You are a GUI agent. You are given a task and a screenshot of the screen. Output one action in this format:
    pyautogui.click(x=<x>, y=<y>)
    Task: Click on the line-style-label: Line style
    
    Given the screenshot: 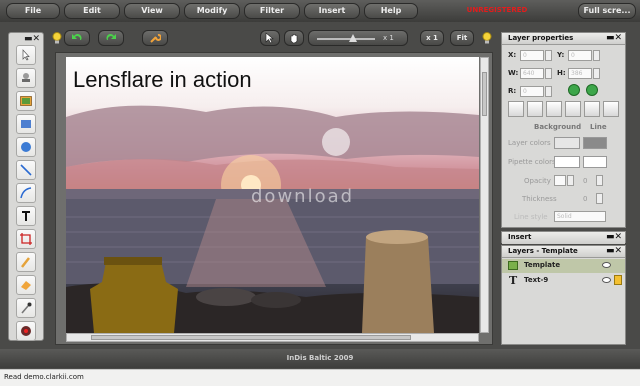 What is the action you would take?
    pyautogui.click(x=531, y=217)
    